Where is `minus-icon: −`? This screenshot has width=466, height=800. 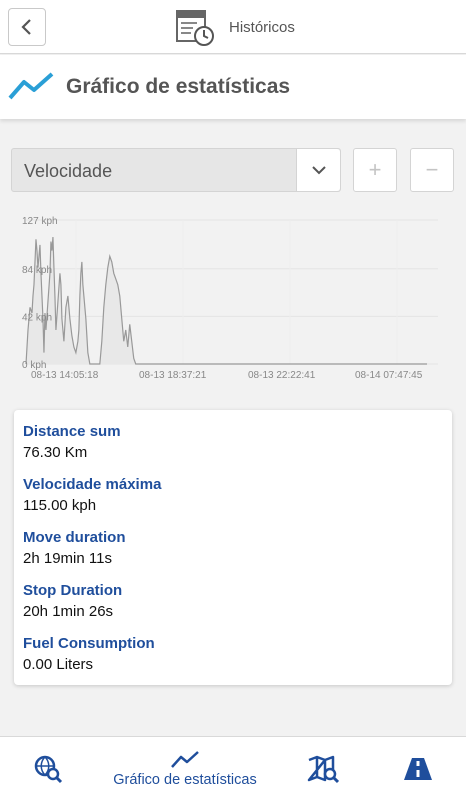
minus-icon: − is located at coordinates (432, 169).